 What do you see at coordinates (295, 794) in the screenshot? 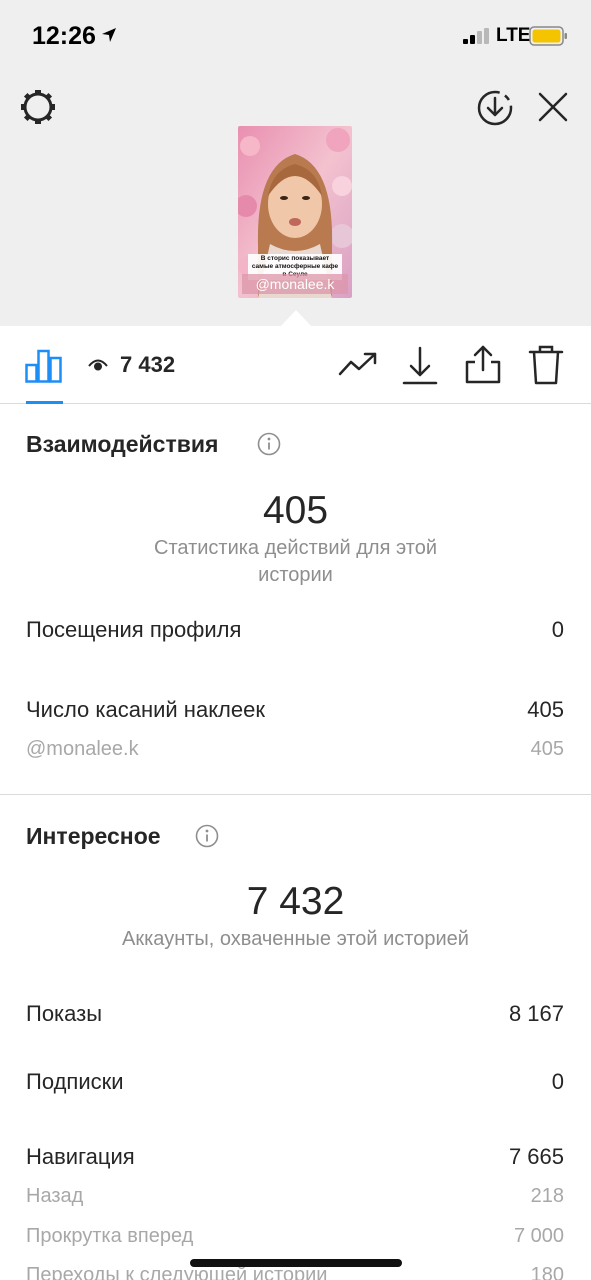
I see `section-divider` at bounding box center [295, 794].